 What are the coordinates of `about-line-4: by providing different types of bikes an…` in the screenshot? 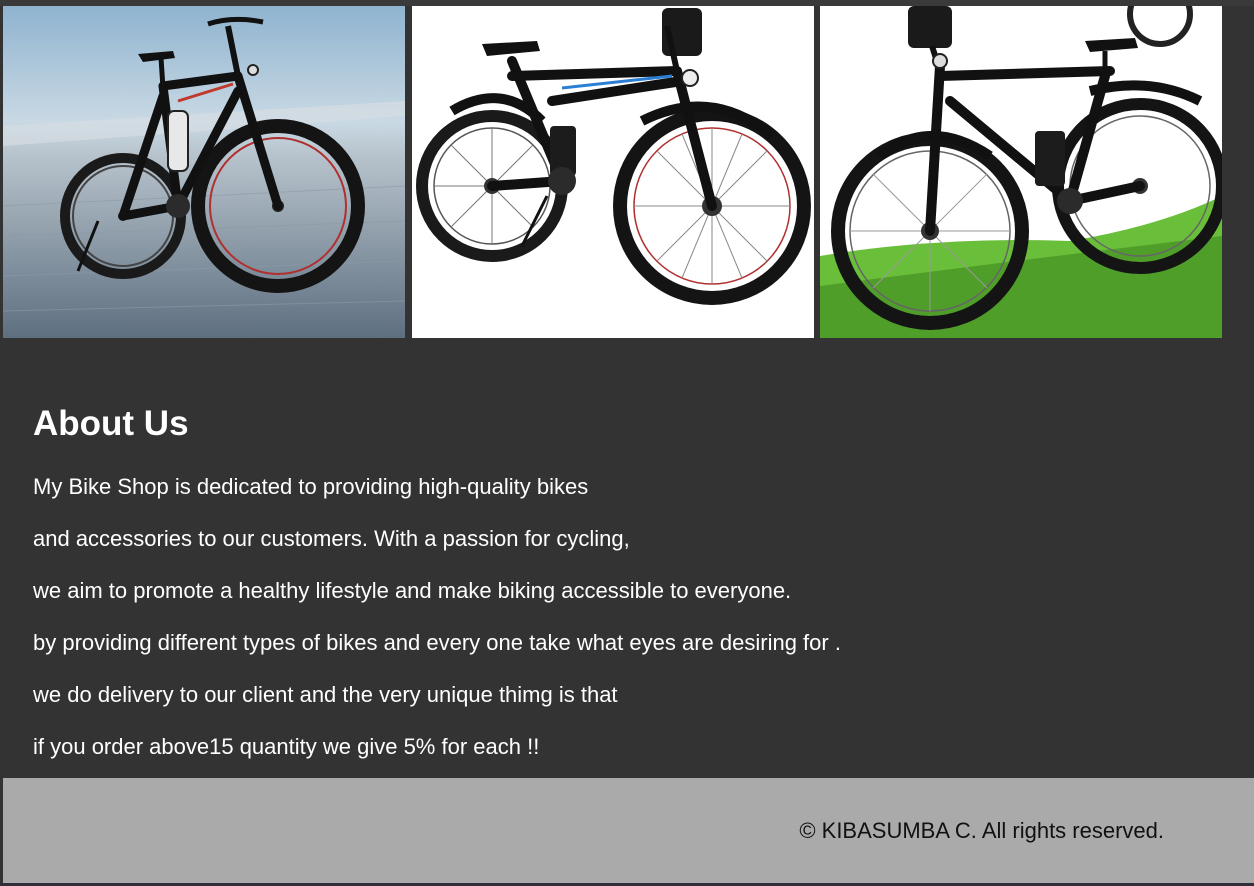 It's located at (437, 642).